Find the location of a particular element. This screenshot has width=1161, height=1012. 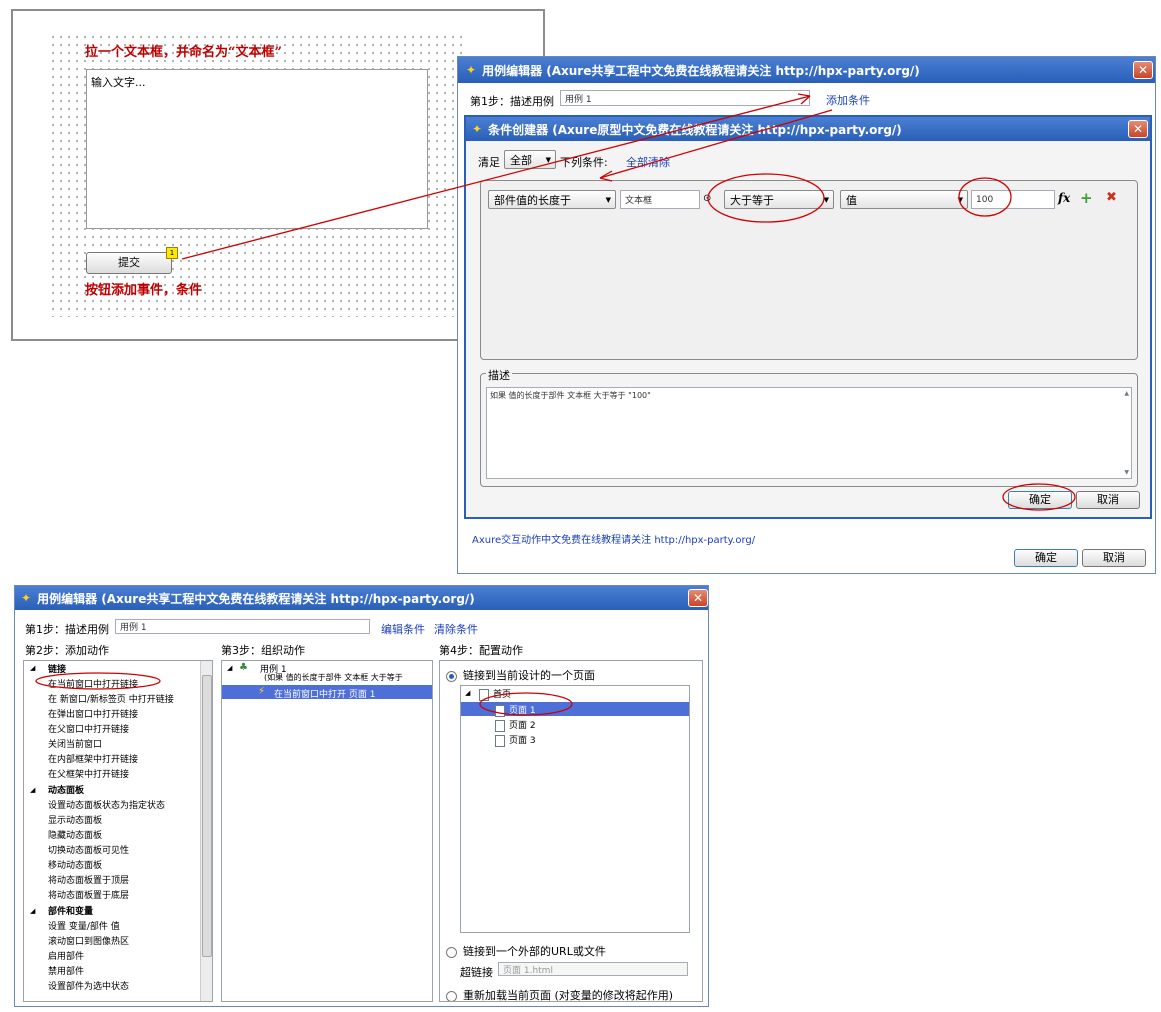

circle-operator is located at coordinates (766, 198).